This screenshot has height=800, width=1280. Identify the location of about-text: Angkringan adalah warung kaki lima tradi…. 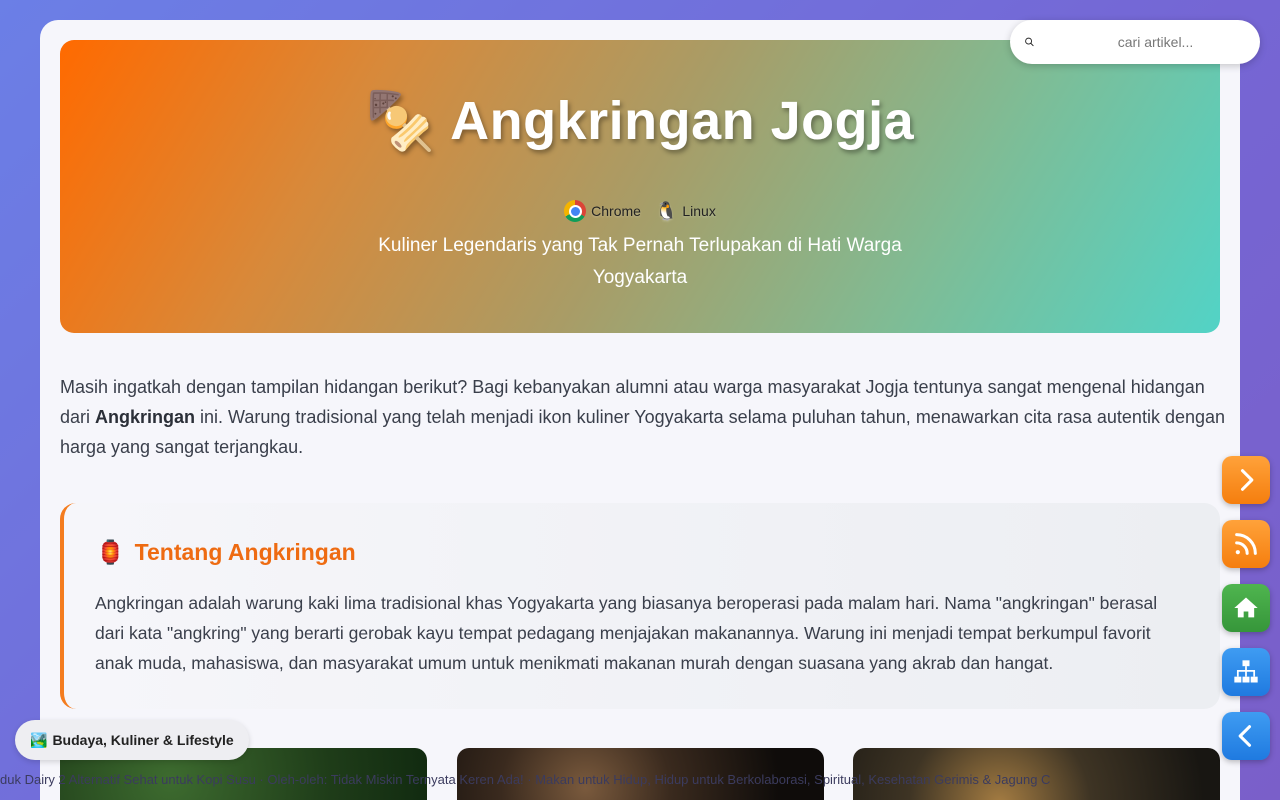
(626, 633).